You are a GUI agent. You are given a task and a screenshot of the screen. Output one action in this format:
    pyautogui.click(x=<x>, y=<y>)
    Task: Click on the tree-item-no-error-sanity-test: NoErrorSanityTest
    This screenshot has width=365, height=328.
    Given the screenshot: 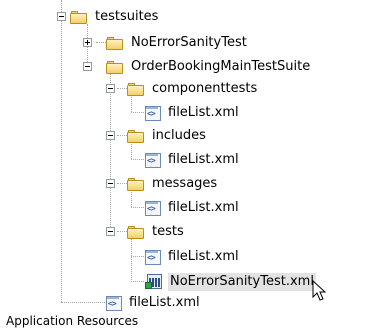 What is the action you would take?
    pyautogui.click(x=177, y=43)
    